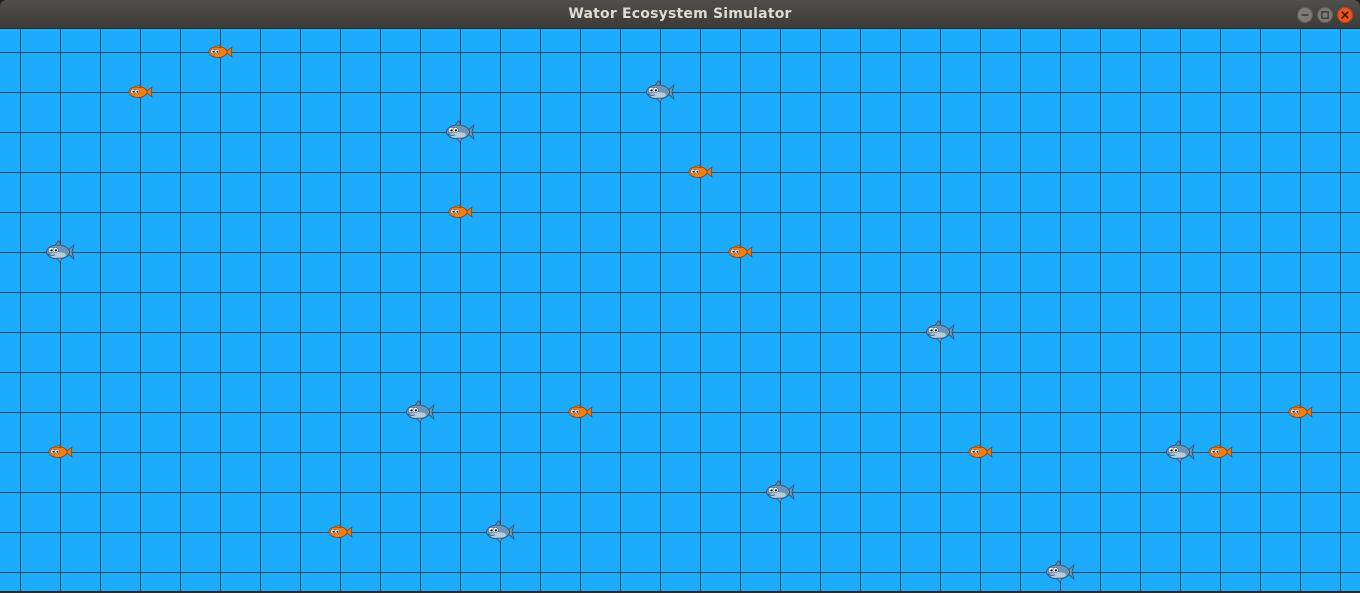 Image resolution: width=1360 pixels, height=593 pixels. I want to click on close-button, so click(1345, 15).